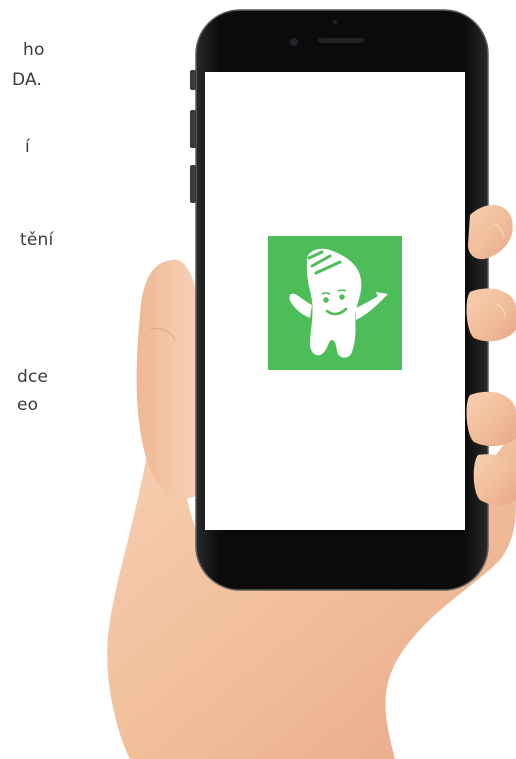 Image resolution: width=516 pixels, height=759 pixels. I want to click on phone-earpiece, so click(341, 40).